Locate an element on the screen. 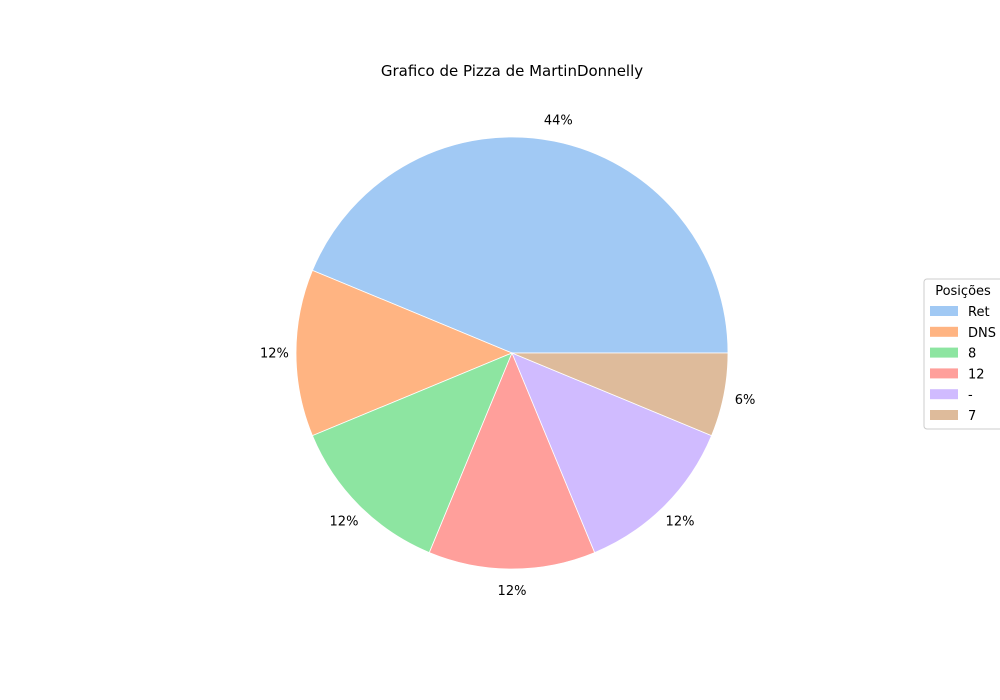  legend-title: Posições is located at coordinates (963, 291).